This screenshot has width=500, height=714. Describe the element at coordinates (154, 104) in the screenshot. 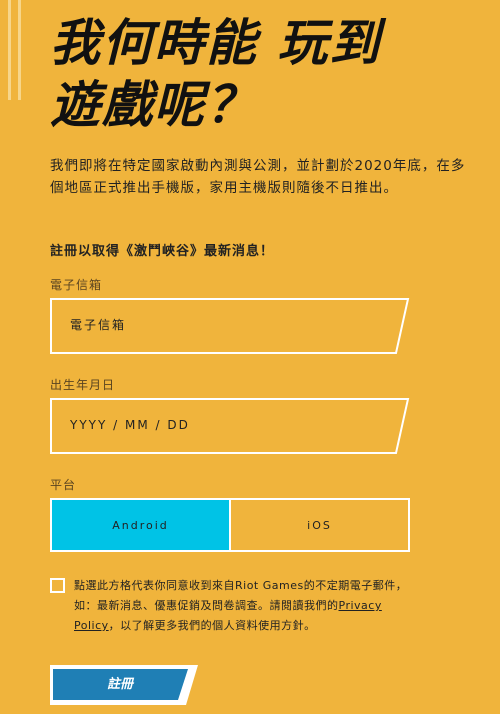

I see `heading-line-2: 遊戲呢？` at that location.